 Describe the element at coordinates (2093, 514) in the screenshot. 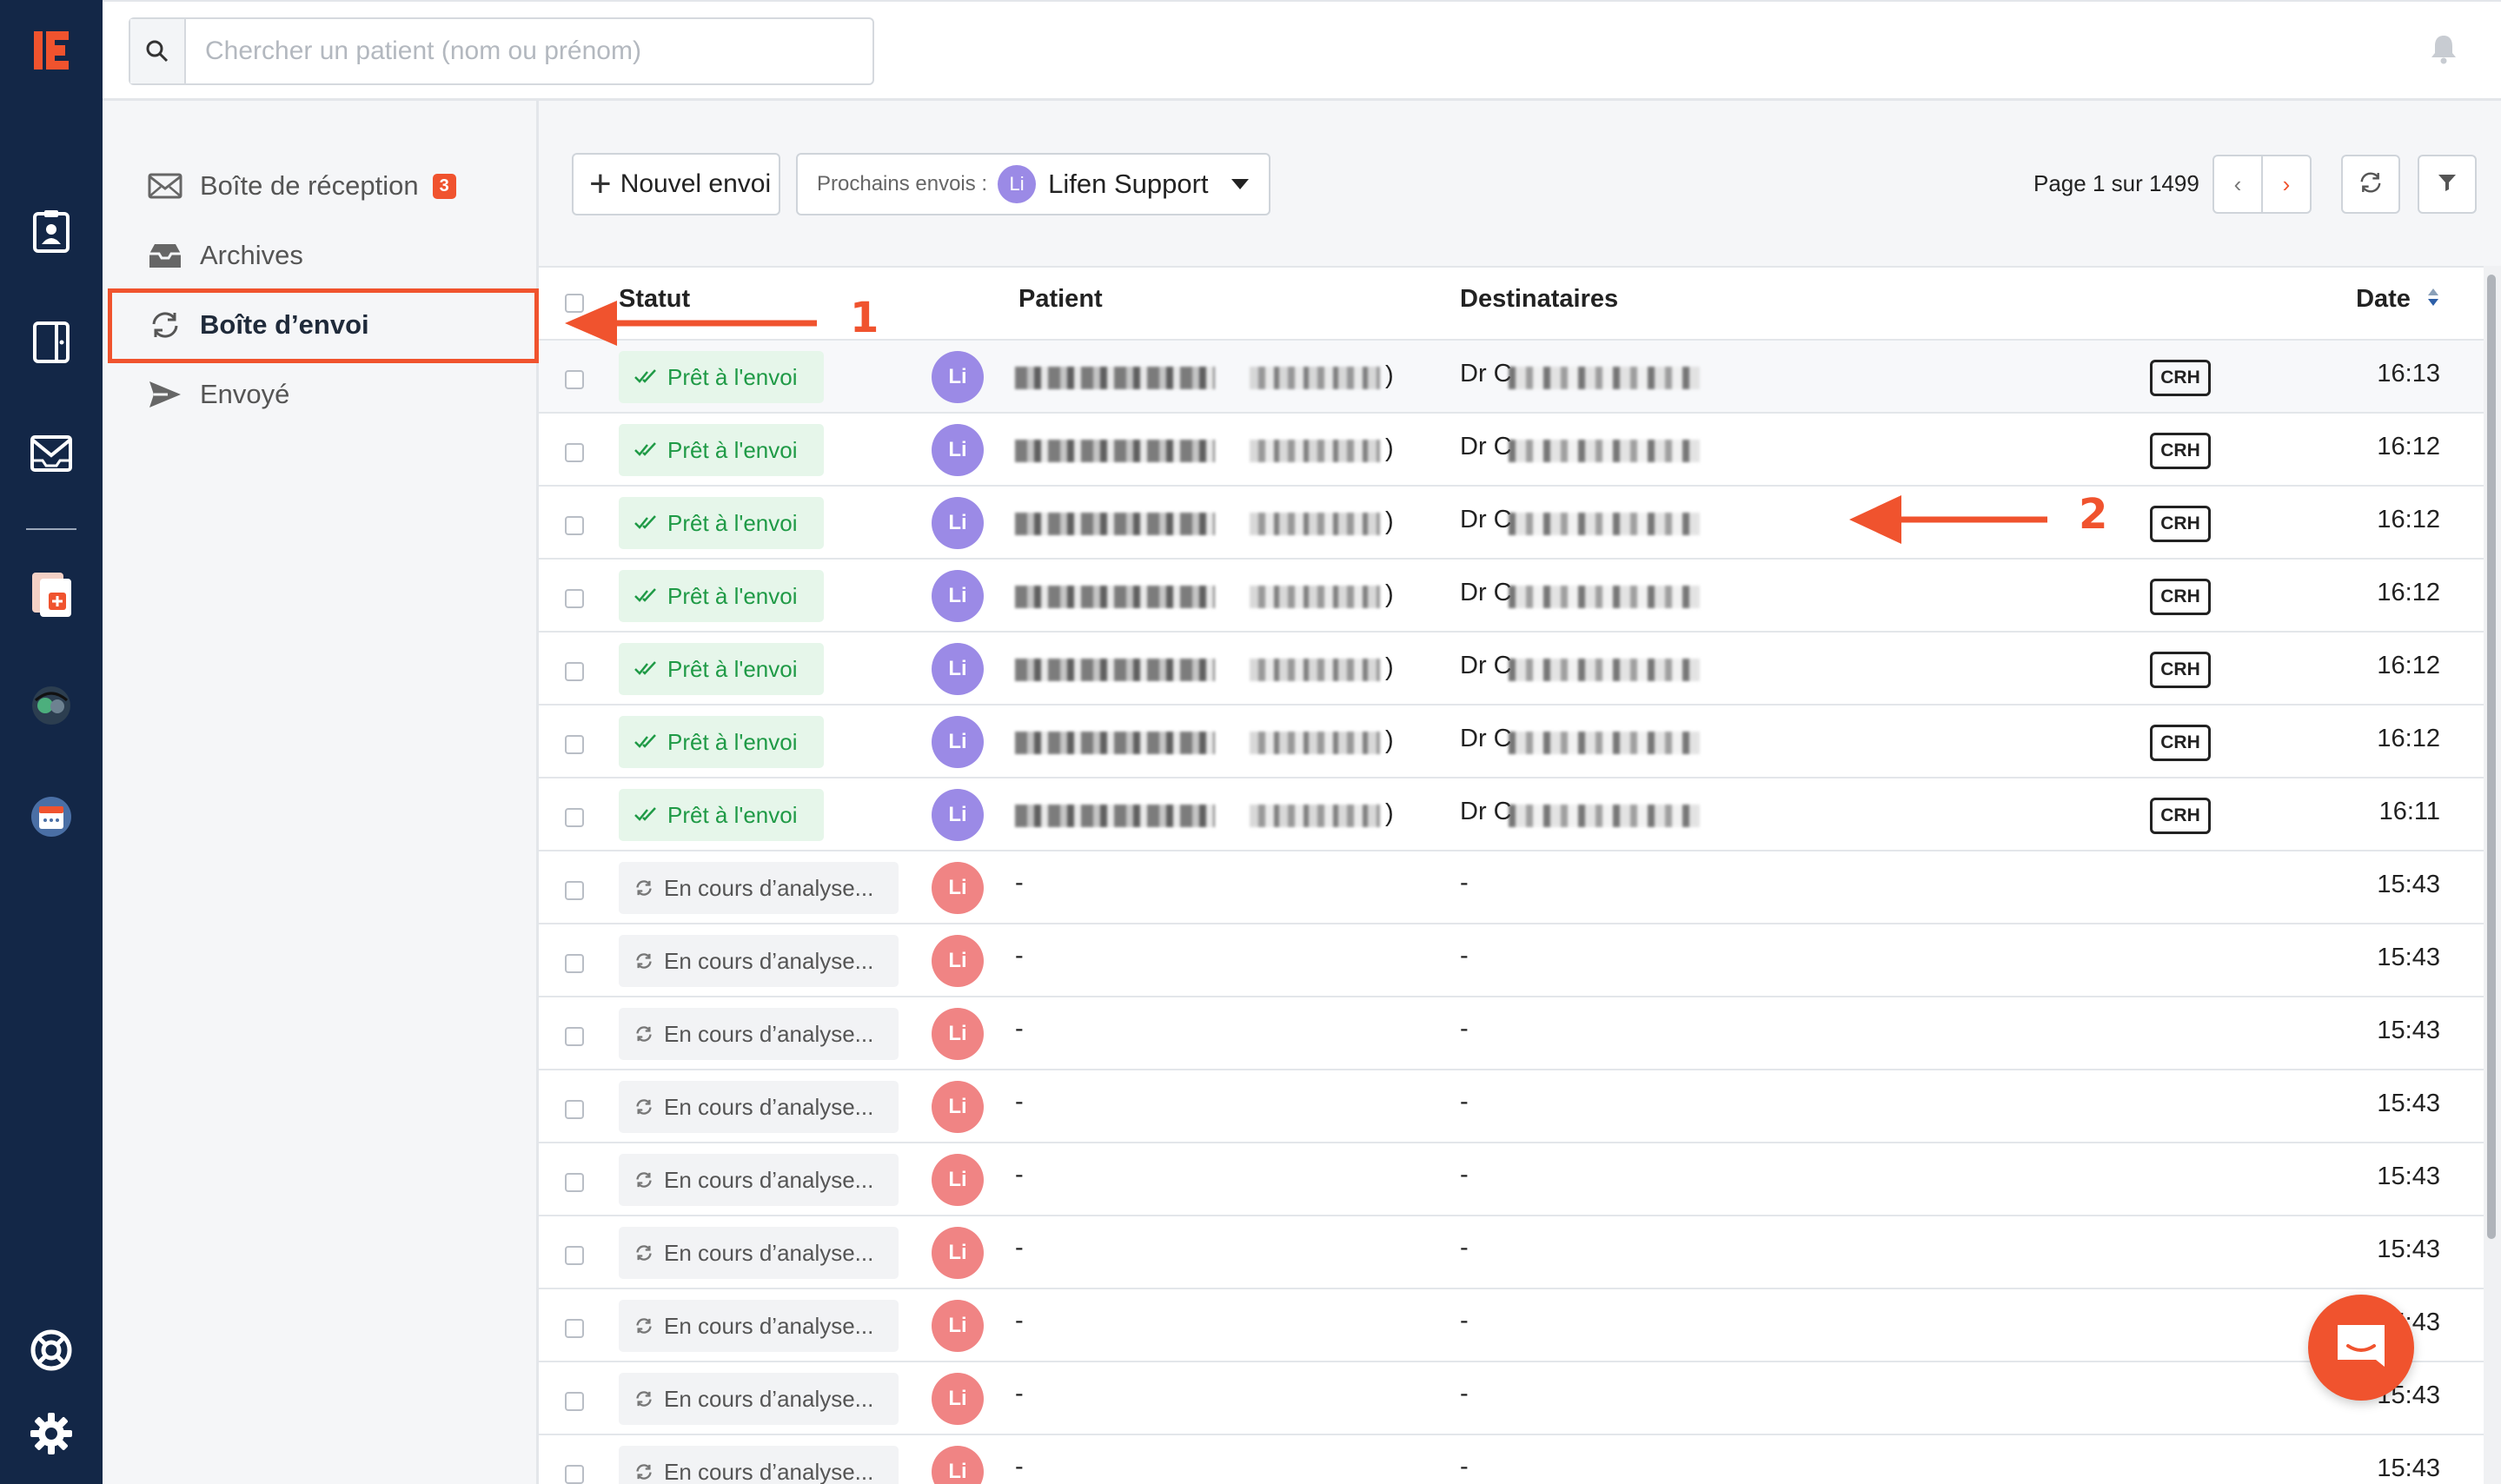

I see `annotation-label-2: 2` at that location.